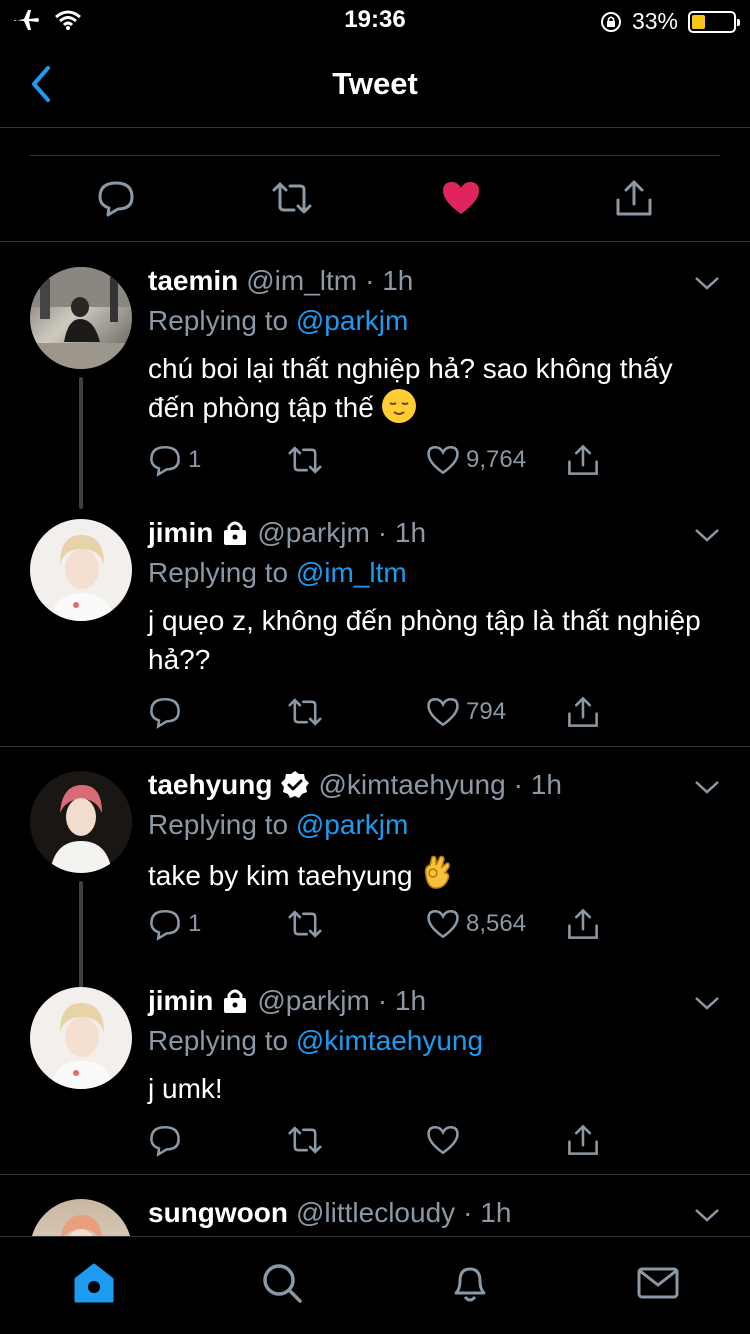 This screenshot has height=1334, width=750. What do you see at coordinates (375, 155) in the screenshot?
I see `divider` at bounding box center [375, 155].